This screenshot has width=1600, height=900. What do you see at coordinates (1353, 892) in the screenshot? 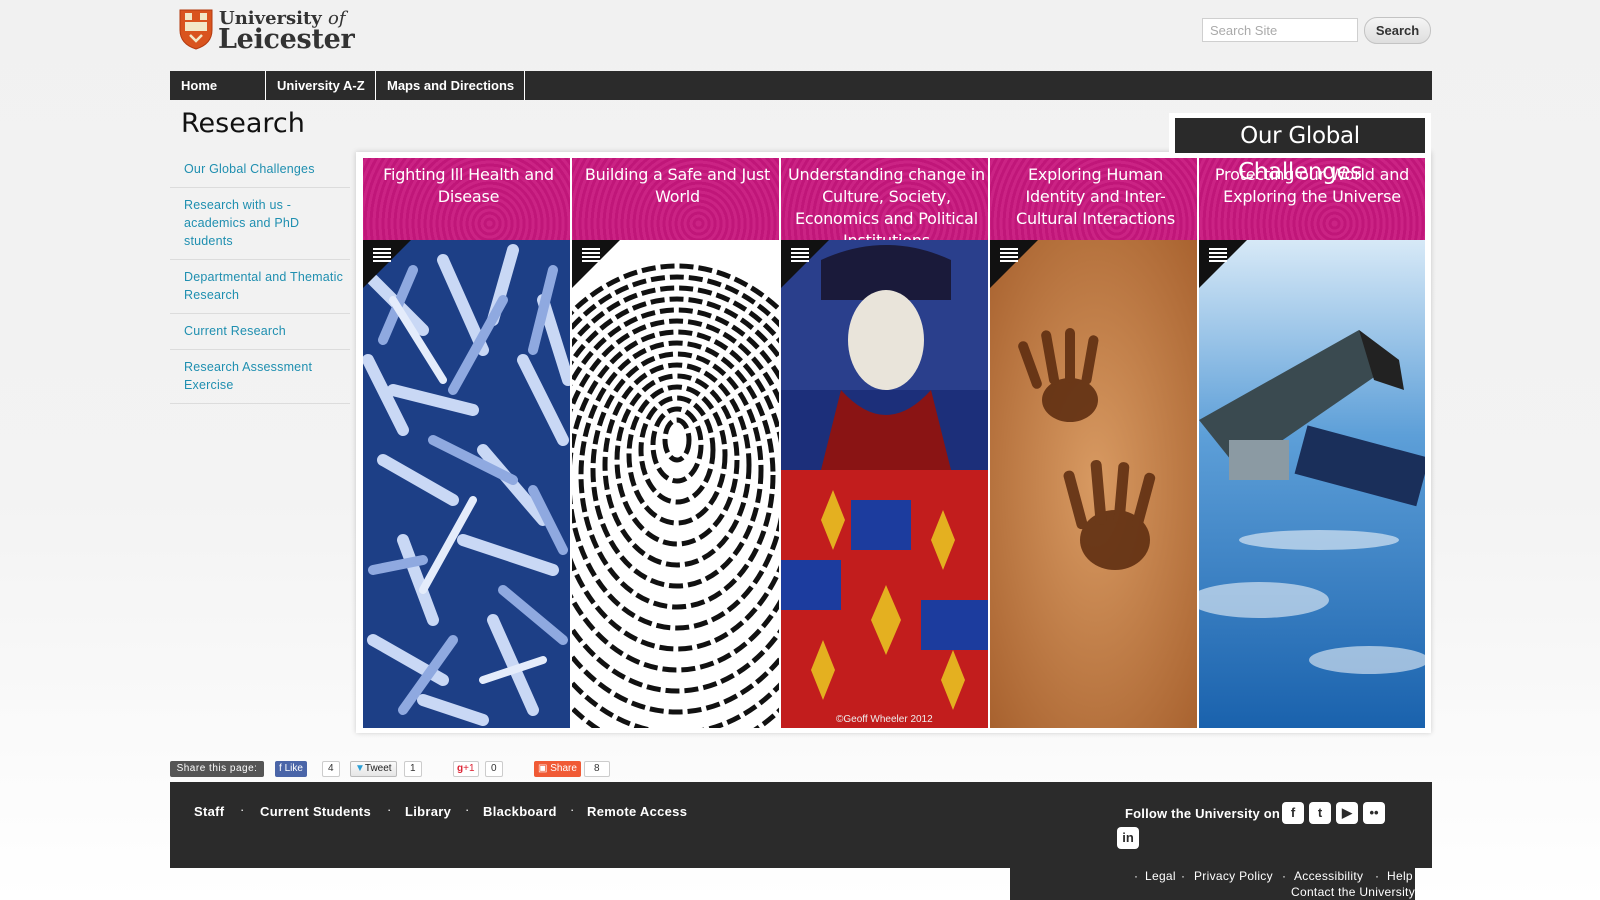
I see `contact-university-link: Contact the University` at bounding box center [1353, 892].